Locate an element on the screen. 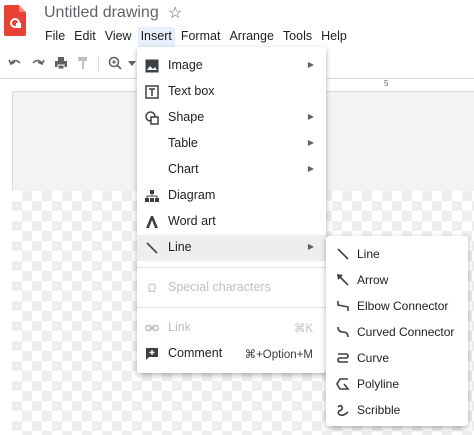 The width and height of the screenshot is (474, 435). menu-item-word-art: Word art is located at coordinates (231, 222).